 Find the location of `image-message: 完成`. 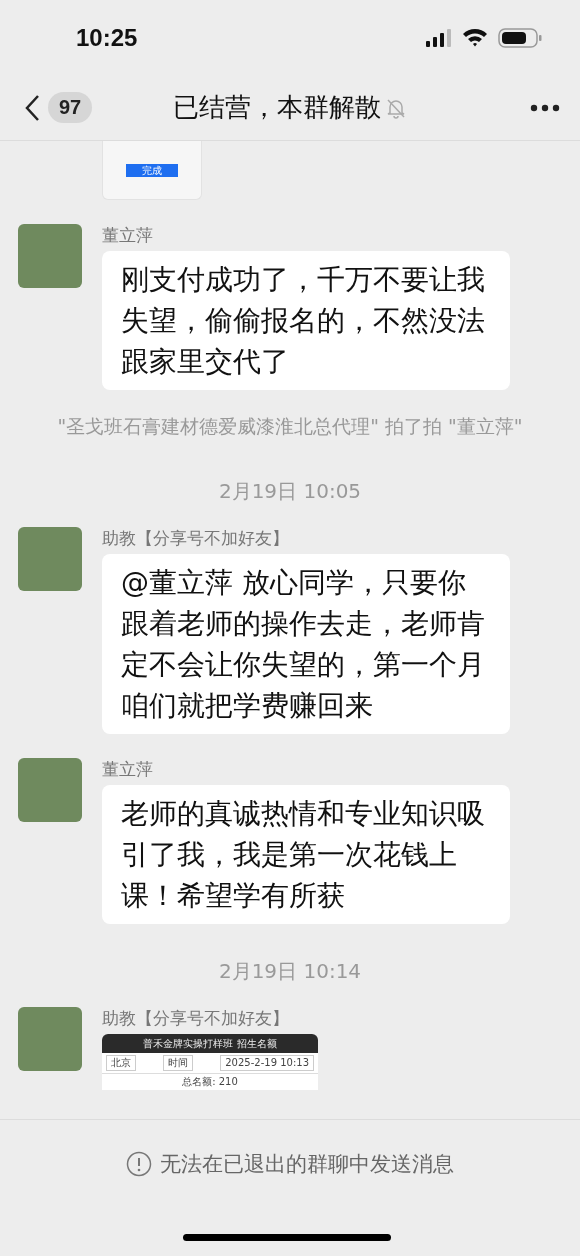

image-message: 完成 is located at coordinates (152, 170).